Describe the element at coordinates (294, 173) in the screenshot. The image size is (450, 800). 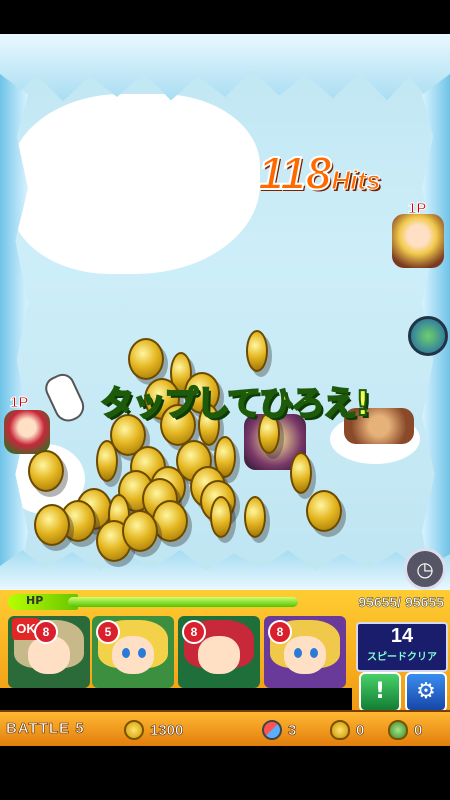
I see `combo-count: 118` at that location.